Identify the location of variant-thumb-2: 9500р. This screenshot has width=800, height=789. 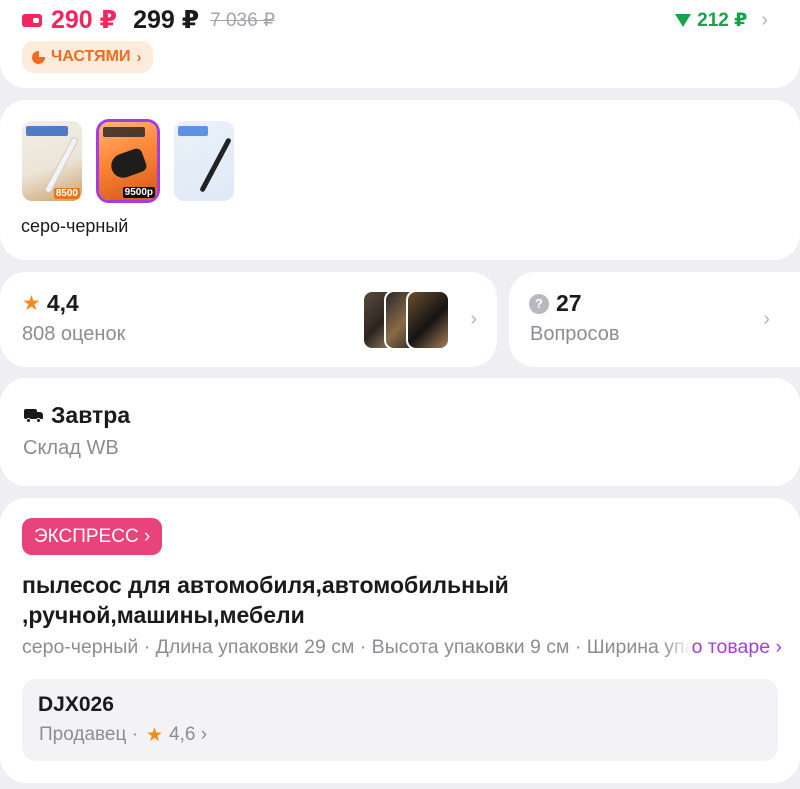
(128, 161).